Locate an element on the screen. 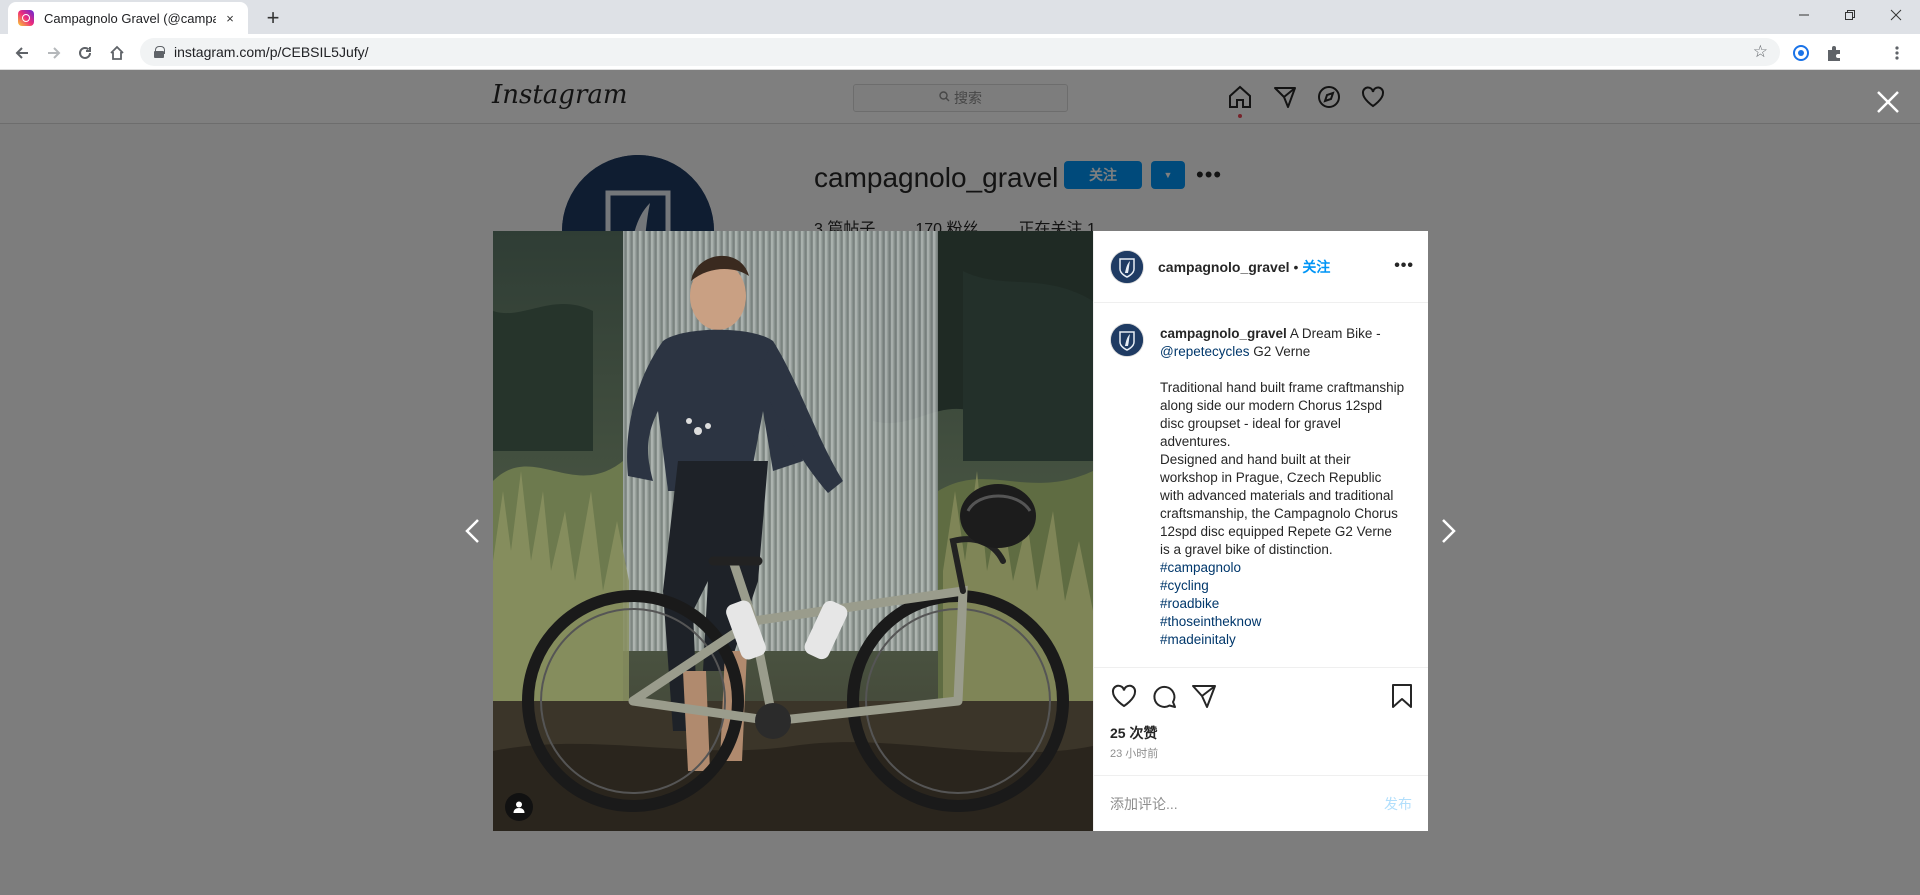  browser-tab: Campagnolo Gravel (@campagnolo_gravel) × is located at coordinates (128, 18).